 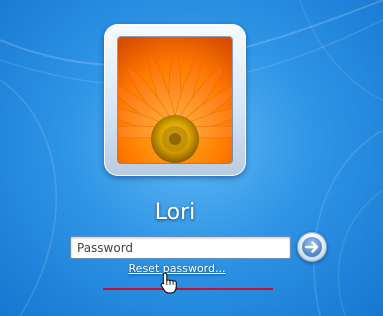 I want to click on password-input, so click(x=180, y=248).